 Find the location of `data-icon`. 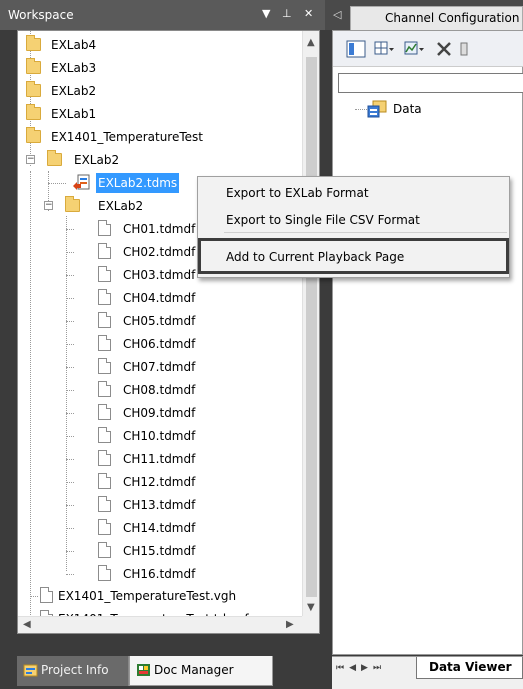

data-icon is located at coordinates (377, 109).